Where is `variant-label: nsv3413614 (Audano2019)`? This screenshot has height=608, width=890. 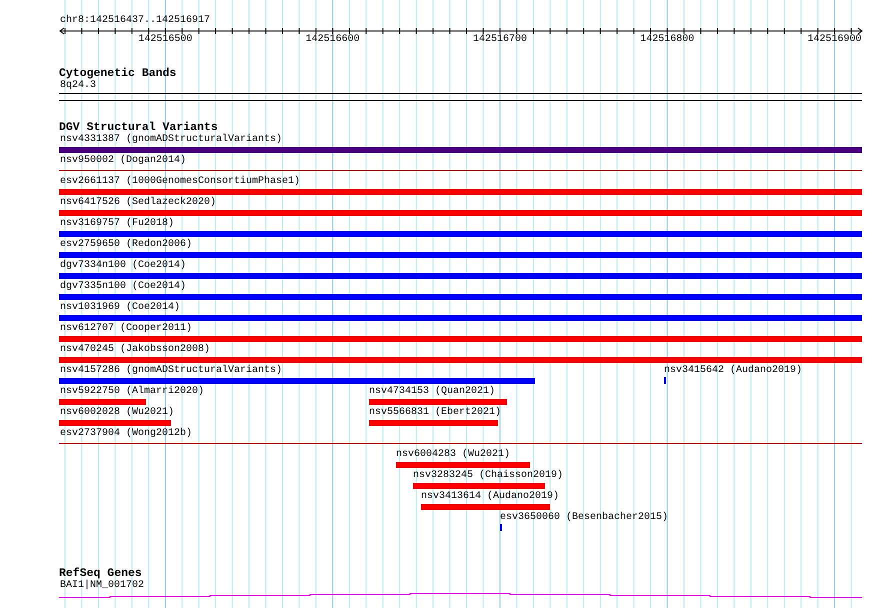 variant-label: nsv3413614 (Audano2019) is located at coordinates (490, 497).